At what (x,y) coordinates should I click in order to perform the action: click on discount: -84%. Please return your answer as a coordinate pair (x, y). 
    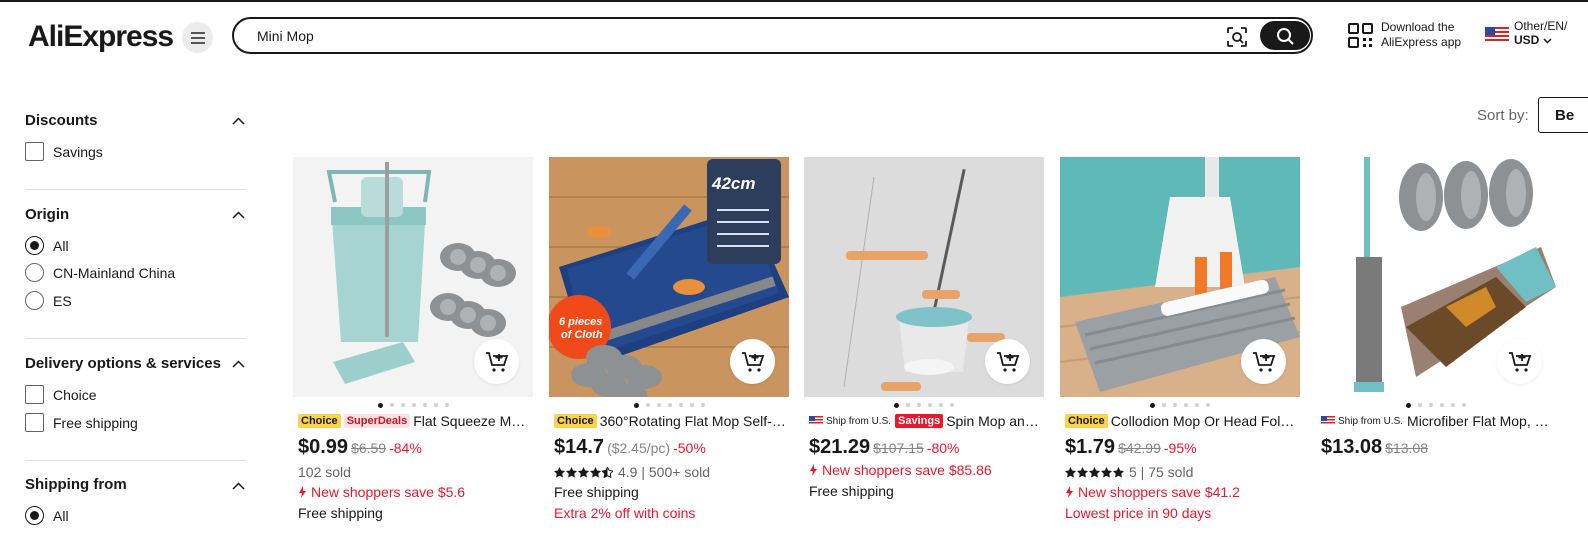
    Looking at the image, I should click on (405, 448).